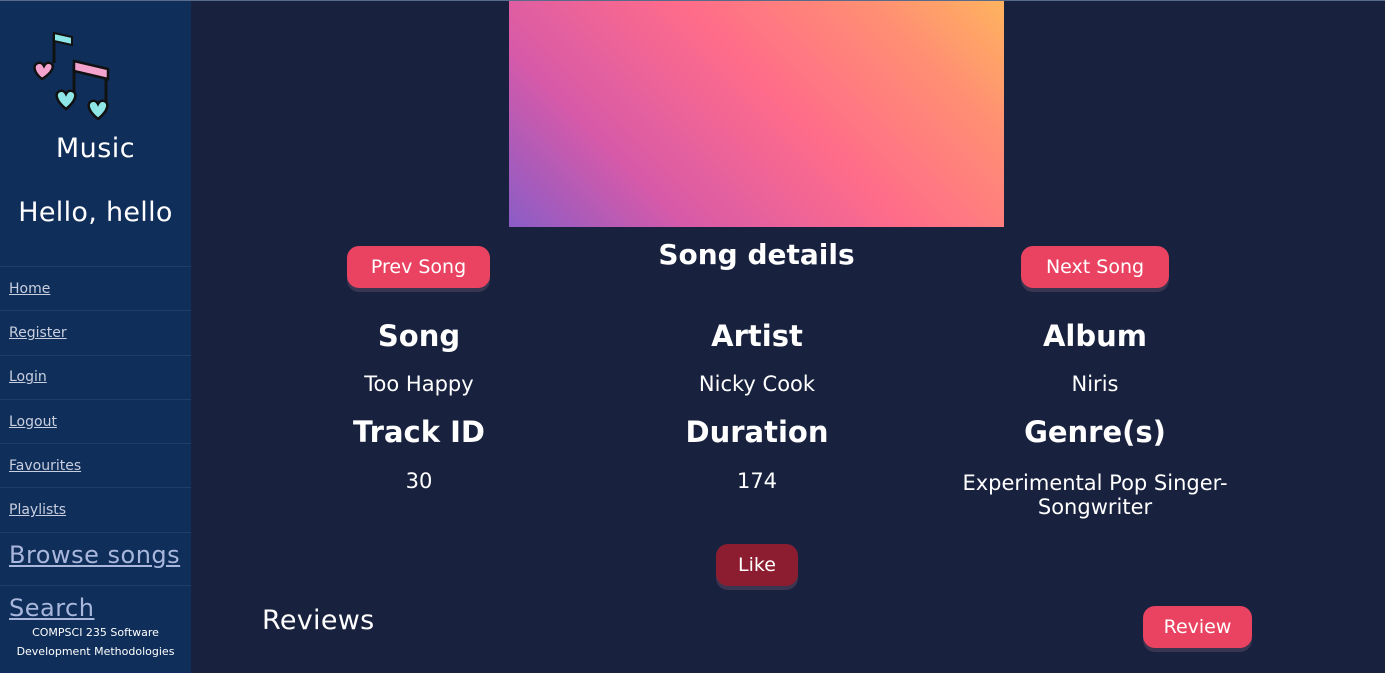 Image resolution: width=1385 pixels, height=673 pixels. Describe the element at coordinates (95, 376) in the screenshot. I see `nav-item-login: Login` at that location.